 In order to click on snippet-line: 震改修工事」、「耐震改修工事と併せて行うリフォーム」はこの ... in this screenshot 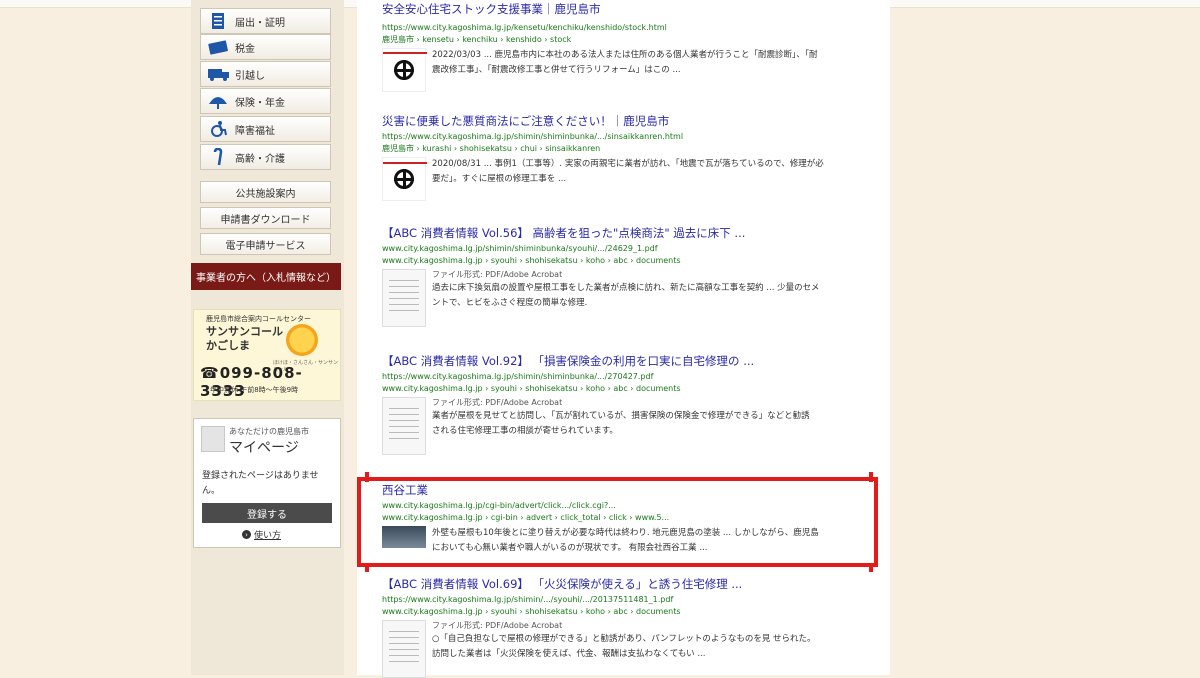, I will do `click(556, 70)`.